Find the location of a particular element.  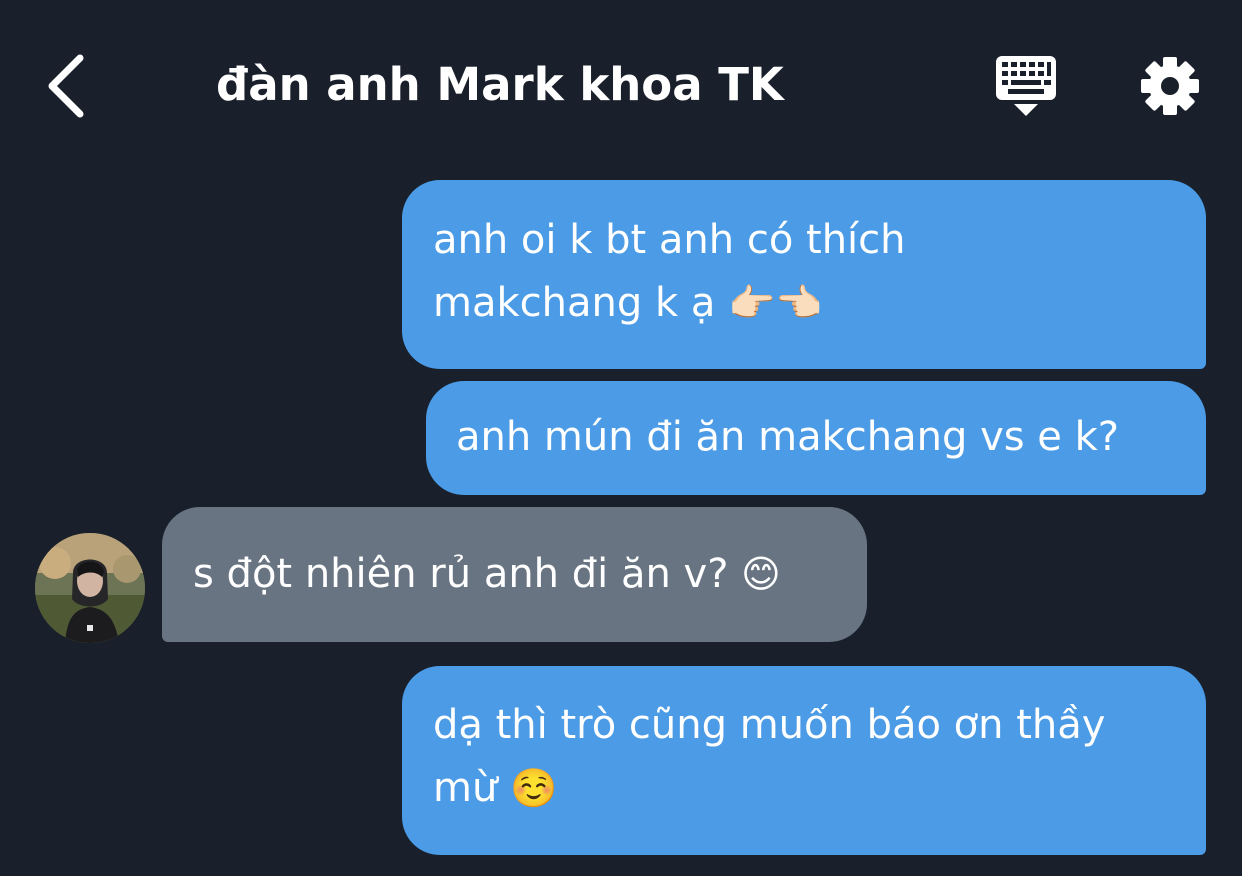

message-text: anh mún đi ăn makchang vs e k? is located at coordinates (788, 437).